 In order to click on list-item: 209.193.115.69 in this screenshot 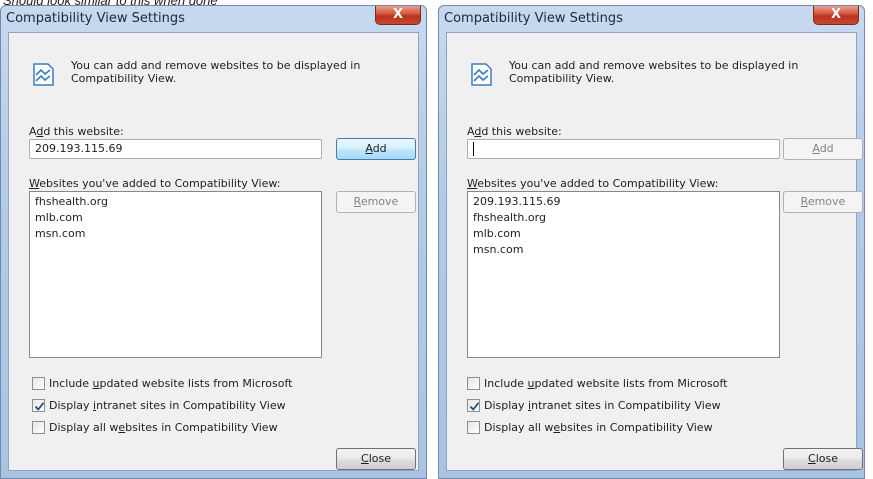, I will do `click(623, 202)`.